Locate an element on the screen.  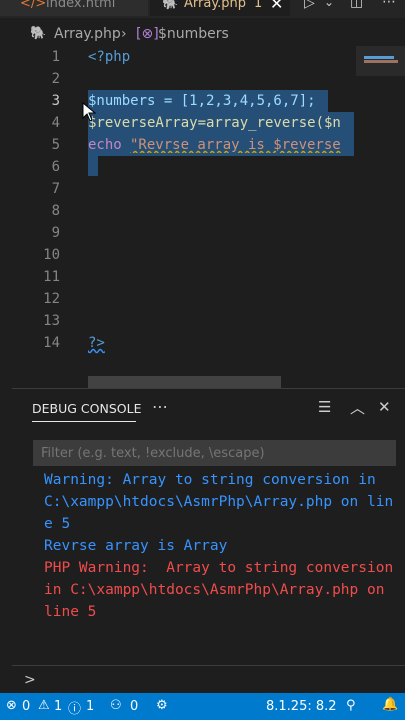
code-line-5-keyword: echo is located at coordinates (109, 145).